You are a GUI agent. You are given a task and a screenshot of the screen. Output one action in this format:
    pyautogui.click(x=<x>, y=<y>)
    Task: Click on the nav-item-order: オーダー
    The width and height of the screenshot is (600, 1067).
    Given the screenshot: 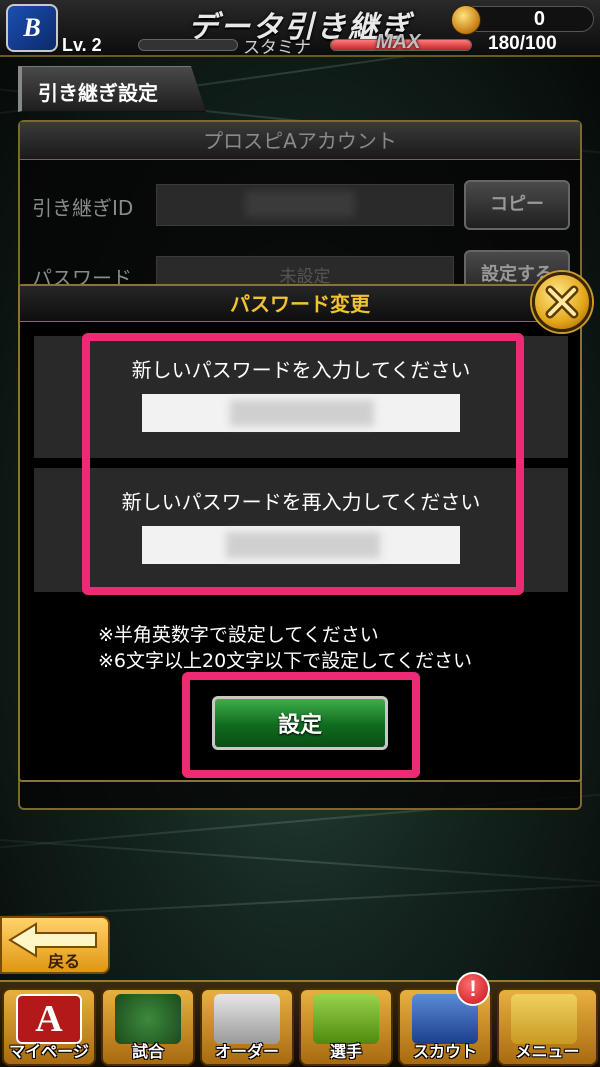 What is the action you would take?
    pyautogui.click(x=247, y=1027)
    